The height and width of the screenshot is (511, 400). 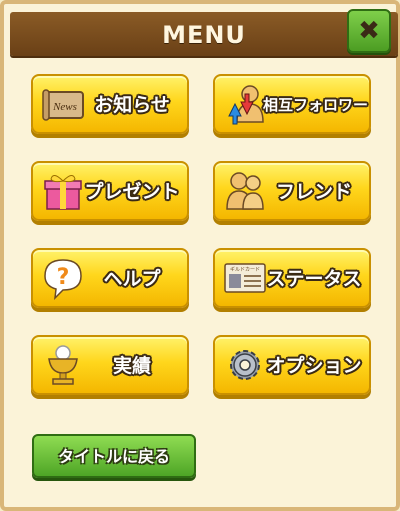 I want to click on menu-title: MENU, so click(x=204, y=35).